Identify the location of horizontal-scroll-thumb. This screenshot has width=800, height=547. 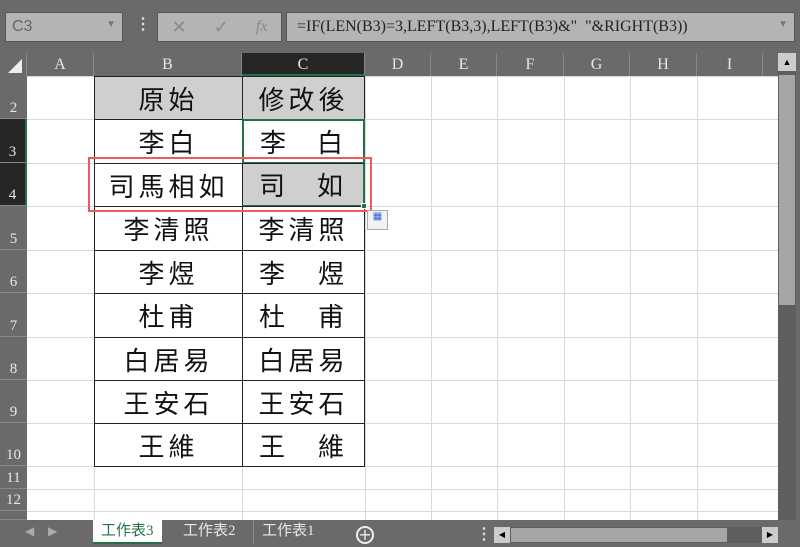
(619, 535).